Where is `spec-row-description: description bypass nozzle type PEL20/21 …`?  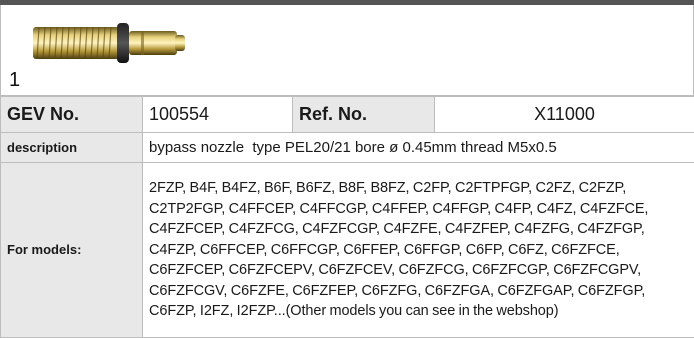 spec-row-description: description bypass nozzle type PEL20/21 … is located at coordinates (347, 148).